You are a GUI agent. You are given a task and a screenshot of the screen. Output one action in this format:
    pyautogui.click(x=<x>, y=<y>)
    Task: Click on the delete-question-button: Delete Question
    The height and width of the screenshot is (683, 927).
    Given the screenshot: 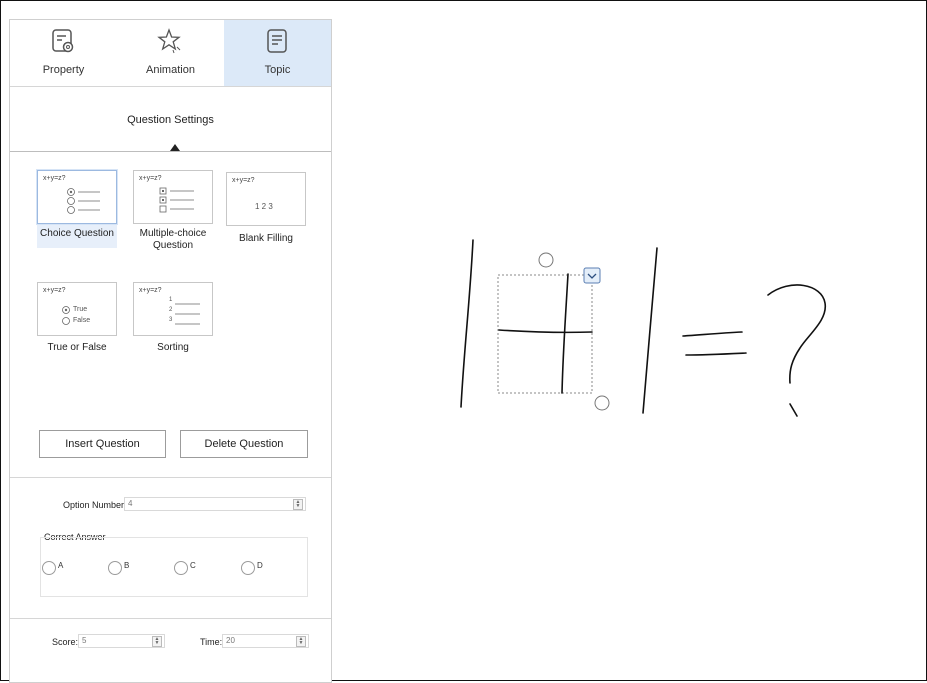 What is the action you would take?
    pyautogui.click(x=244, y=444)
    